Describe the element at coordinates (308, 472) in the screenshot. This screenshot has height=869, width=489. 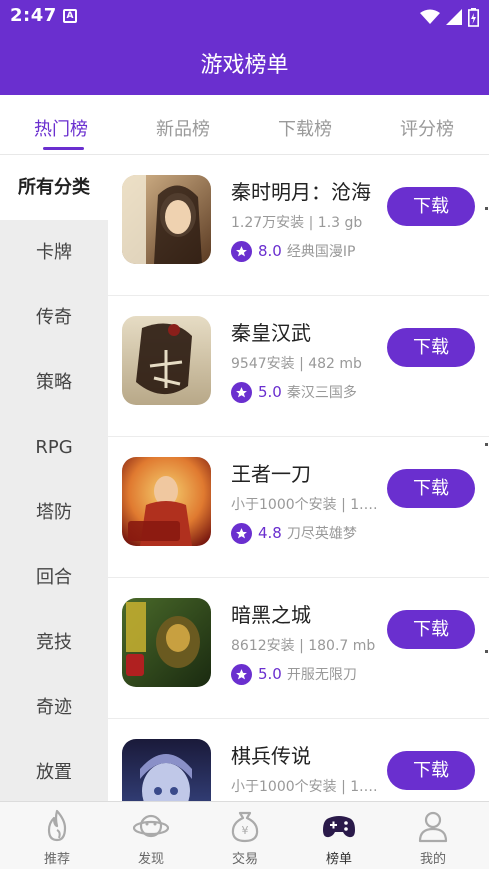
I see `game-name: 王者一刀` at that location.